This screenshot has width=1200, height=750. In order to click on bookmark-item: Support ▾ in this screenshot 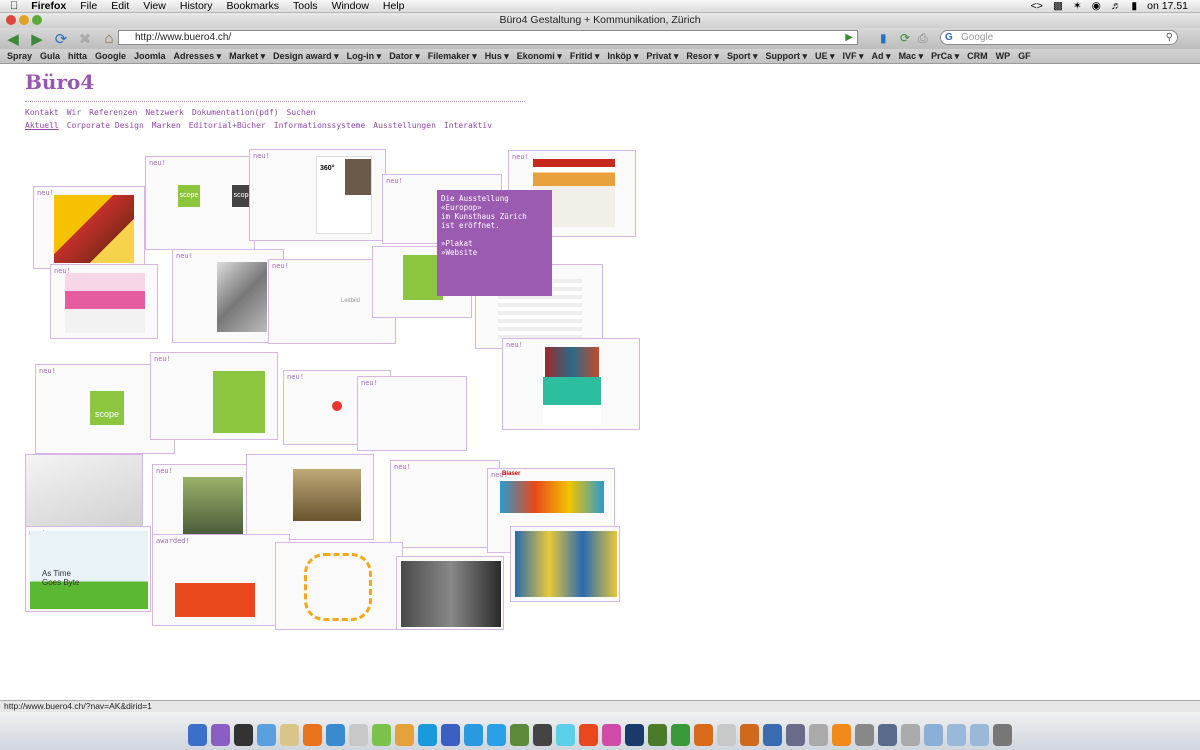, I will do `click(786, 56)`.